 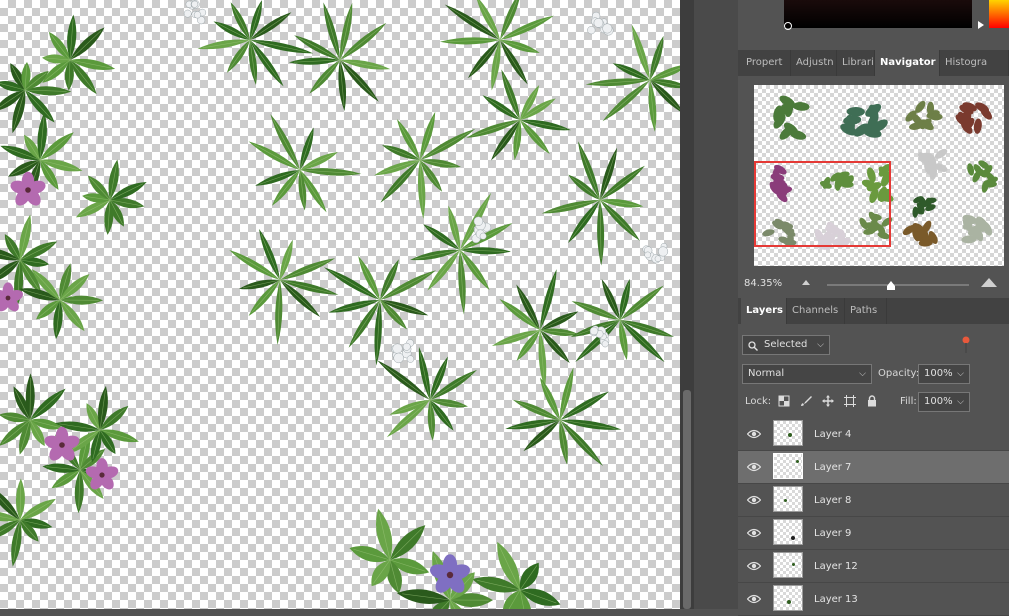 I want to click on lock-artboard-icon, so click(x=850, y=401).